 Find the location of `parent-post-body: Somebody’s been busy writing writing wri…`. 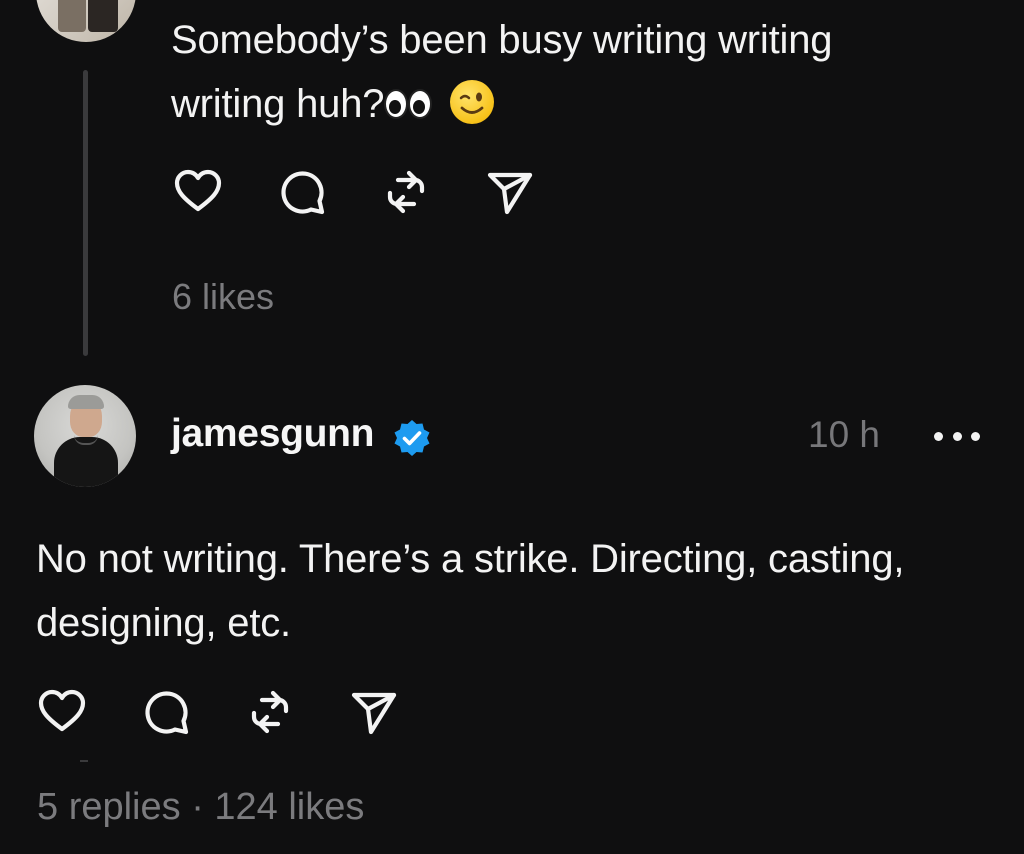

parent-post-body: Somebody’s been busy writing writing wri… is located at coordinates (502, 72).